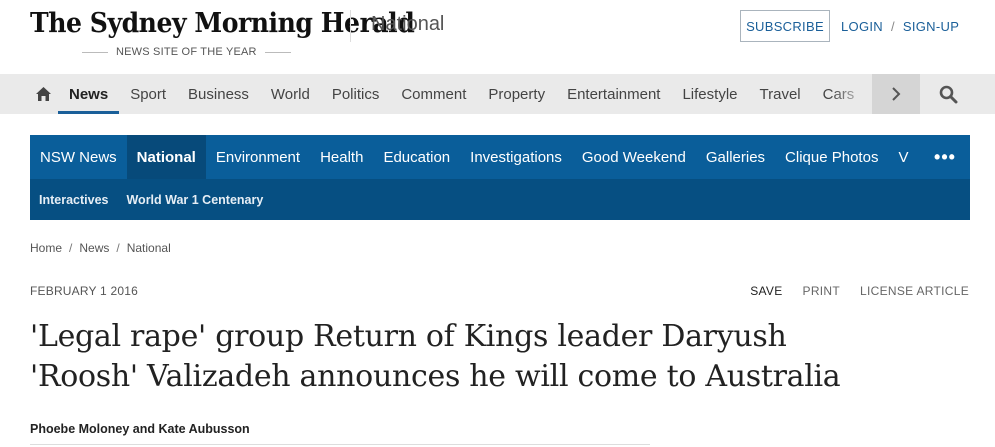 This screenshot has height=447, width=995. I want to click on article-actions: SAVE PRINT LICENSE ARTICLE, so click(859, 291).